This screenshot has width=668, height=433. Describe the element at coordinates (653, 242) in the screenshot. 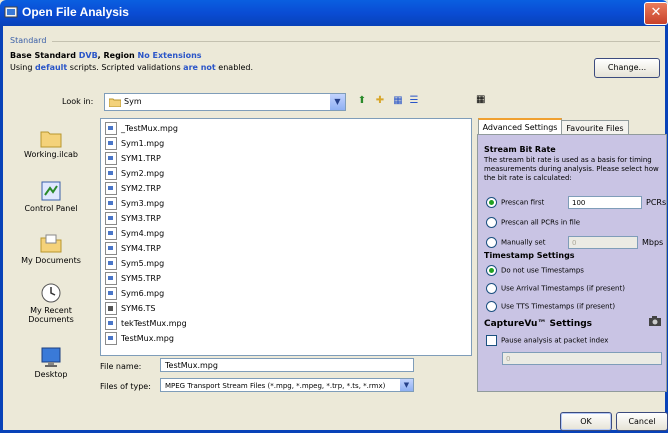

I see `manual-rate-unit: Mbps` at that location.